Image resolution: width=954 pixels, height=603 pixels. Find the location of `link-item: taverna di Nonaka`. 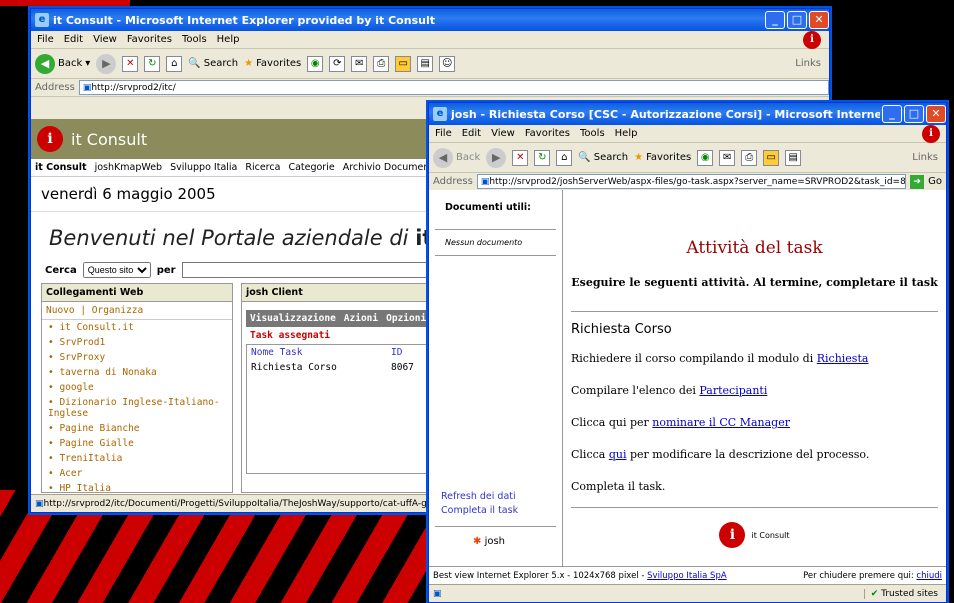

link-item: taverna di Nonaka is located at coordinates (137, 372).